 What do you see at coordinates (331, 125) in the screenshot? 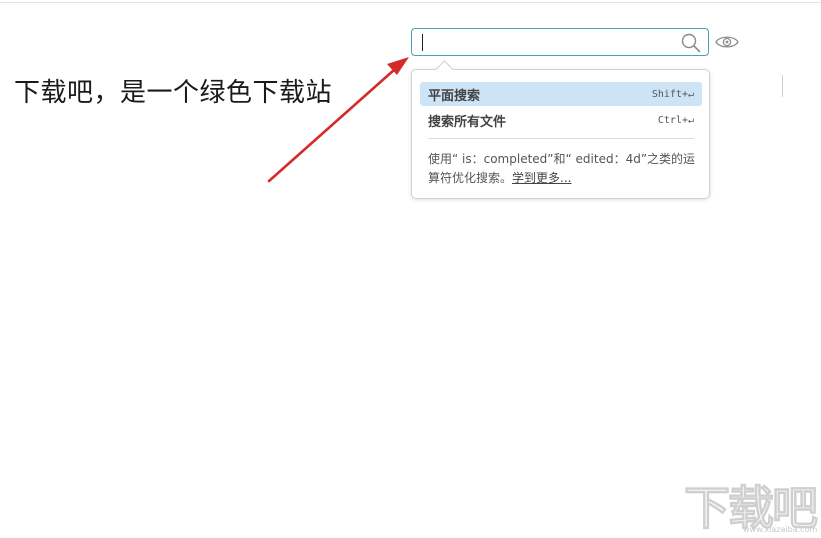
I see `annotation-arrow-shaft` at bounding box center [331, 125].